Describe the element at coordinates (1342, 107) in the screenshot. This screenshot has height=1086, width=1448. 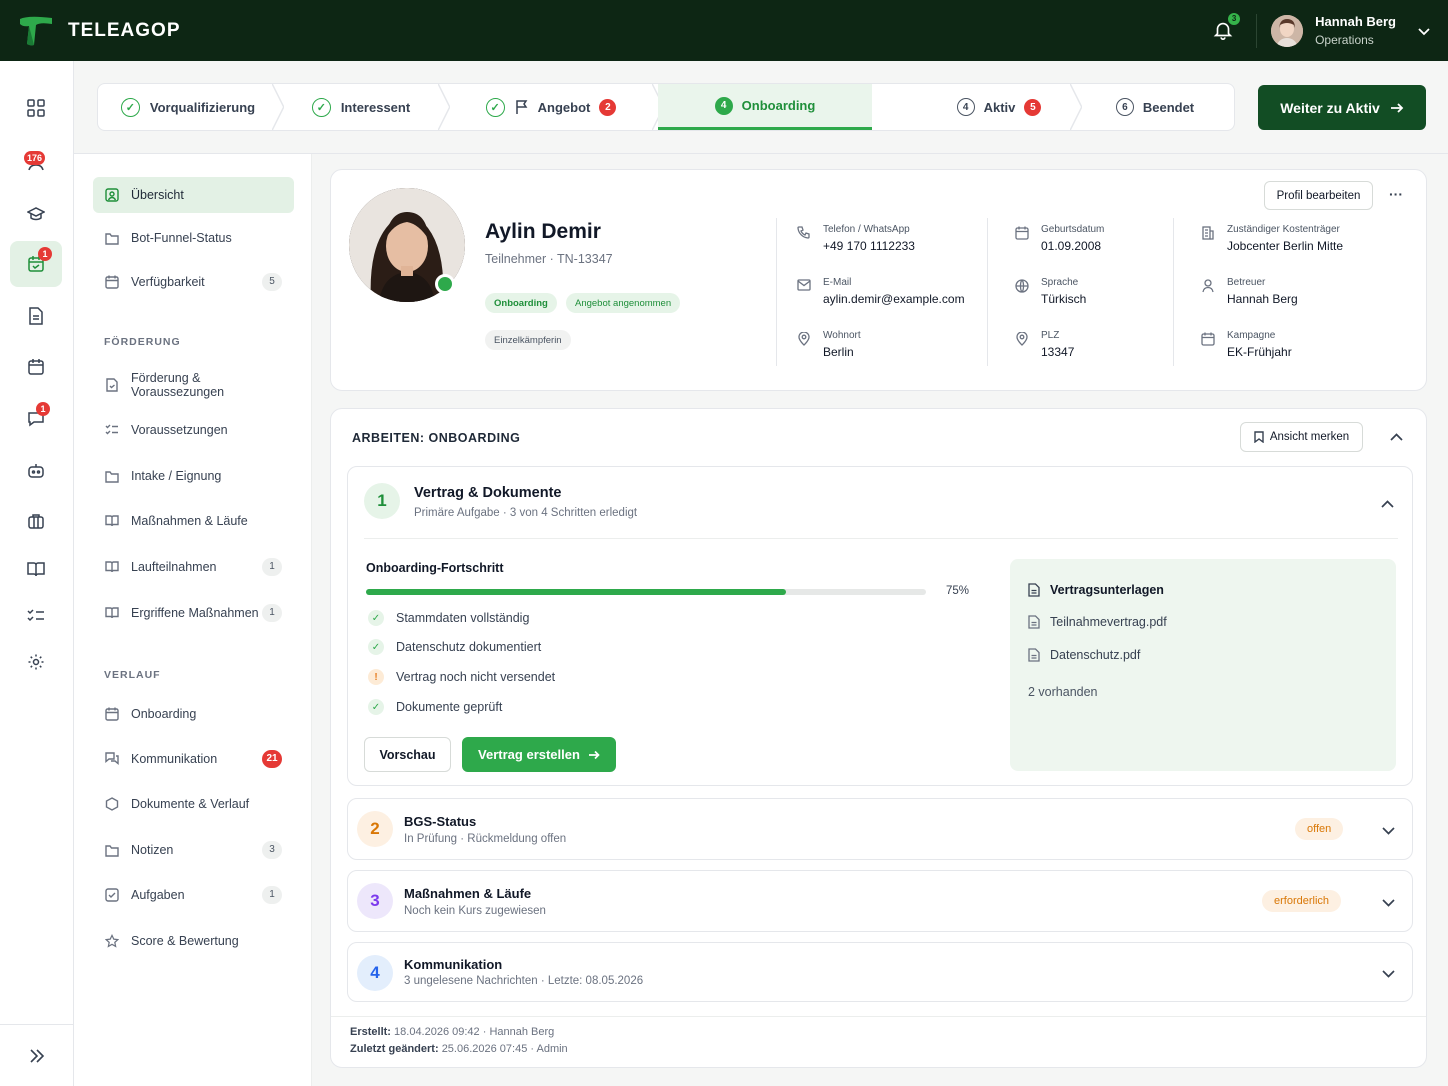
I see `advance-to-active-button: Weiter zu Aktiv` at that location.